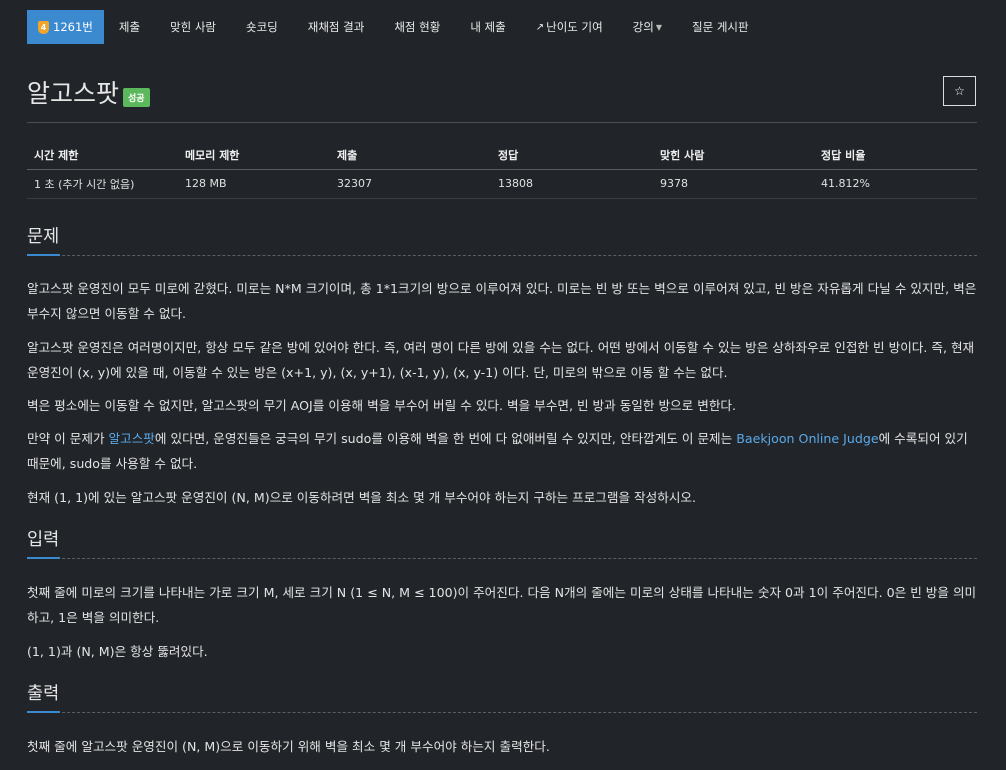  I want to click on header-time-limit: 시간 제한, so click(102, 156).